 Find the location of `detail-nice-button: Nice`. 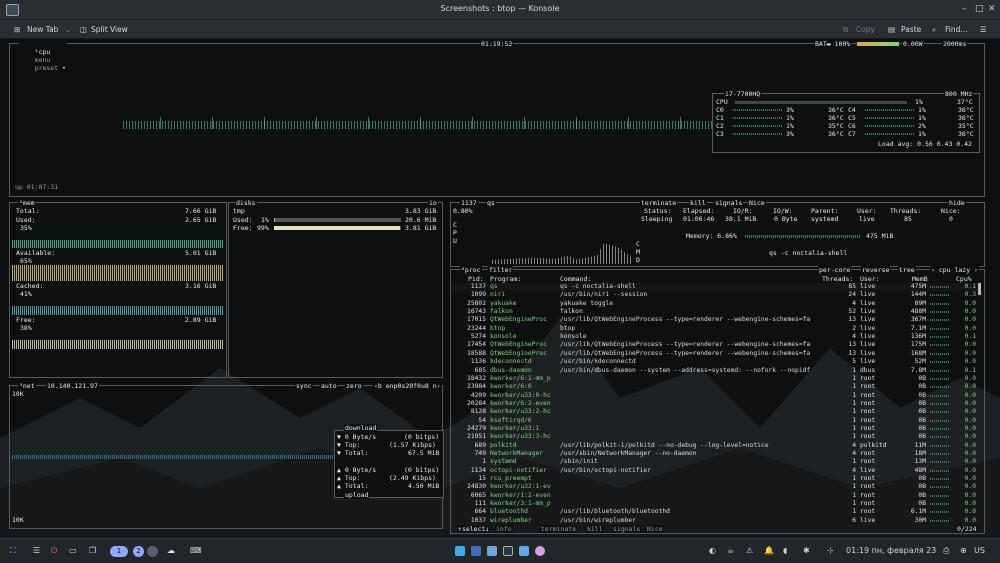

detail-nice-button: Nice is located at coordinates (757, 203).